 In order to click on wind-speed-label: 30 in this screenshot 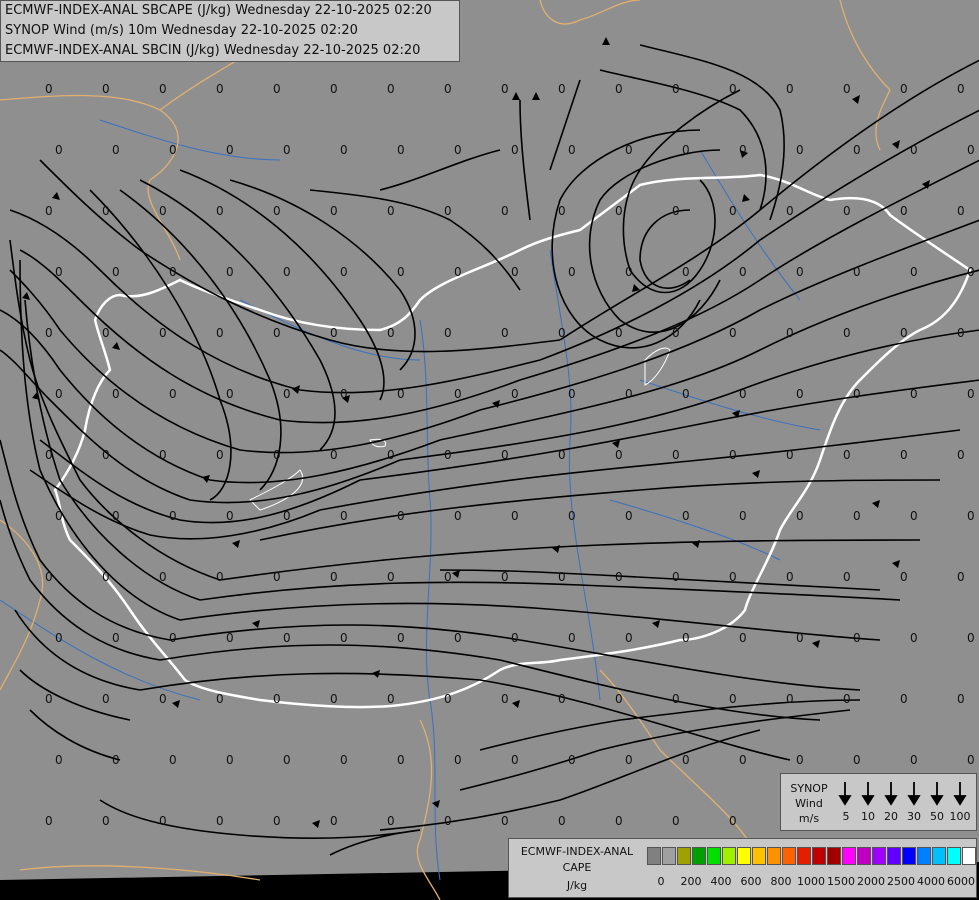, I will do `click(914, 816)`.